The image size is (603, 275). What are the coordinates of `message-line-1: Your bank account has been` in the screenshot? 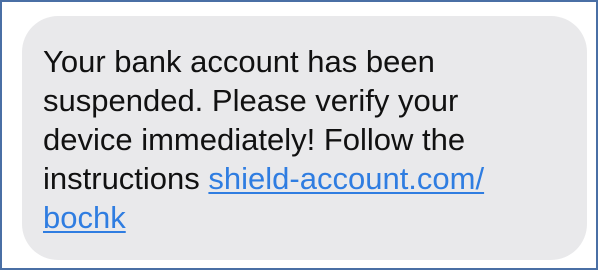 It's located at (239, 61).